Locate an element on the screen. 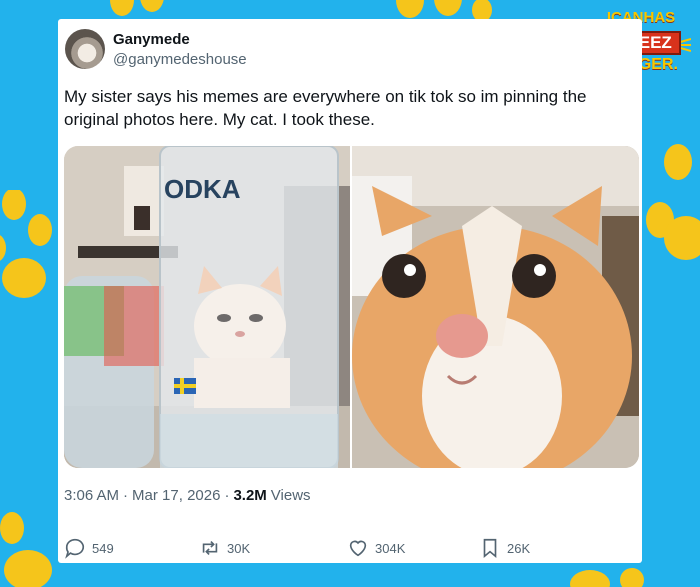 This screenshot has height=587, width=700. reply-icon is located at coordinates (75, 548).